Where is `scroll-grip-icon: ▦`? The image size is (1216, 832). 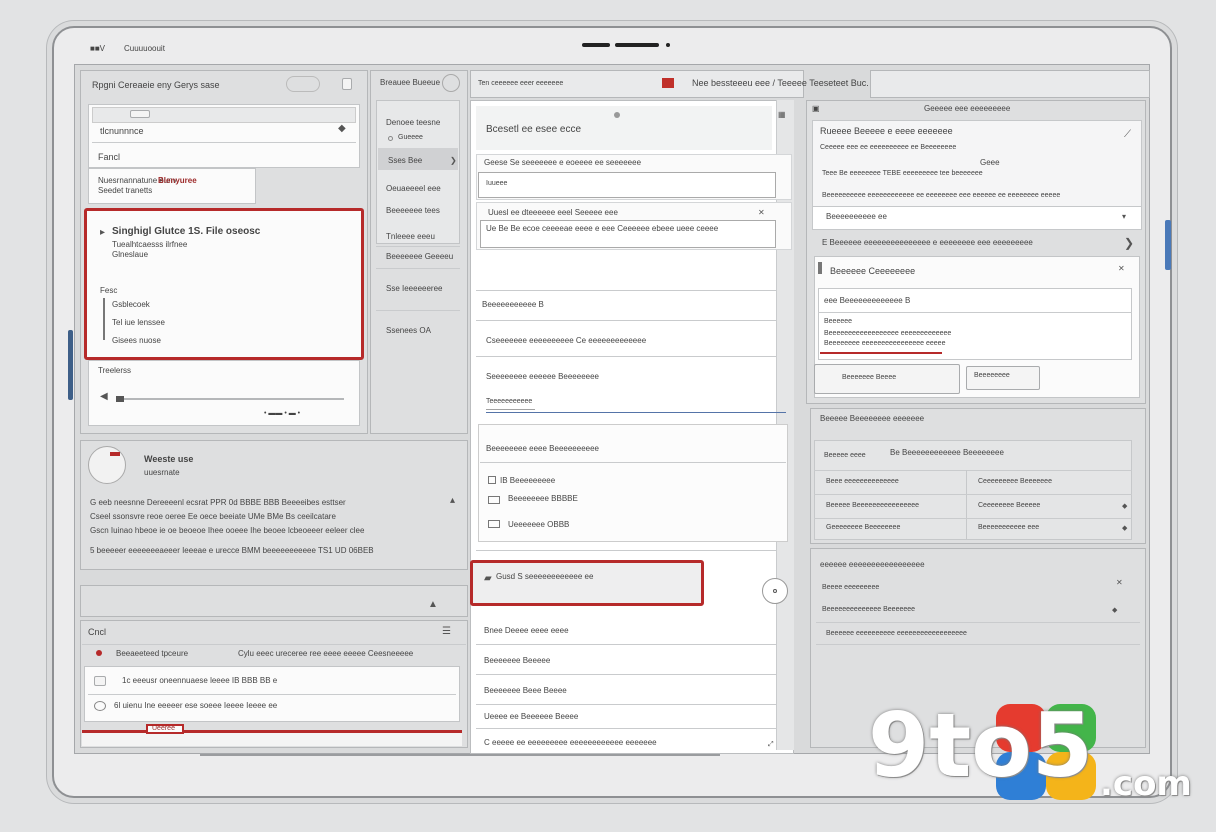 scroll-grip-icon: ▦ is located at coordinates (782, 115).